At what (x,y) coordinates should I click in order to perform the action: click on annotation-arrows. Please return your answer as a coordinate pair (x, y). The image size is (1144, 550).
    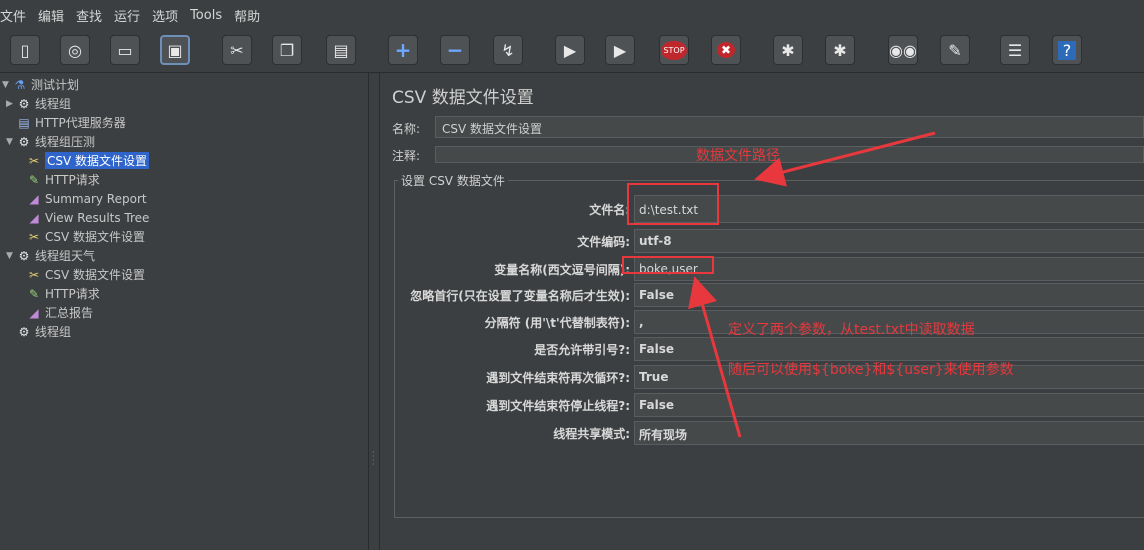
    Looking at the image, I should click on (812, 284).